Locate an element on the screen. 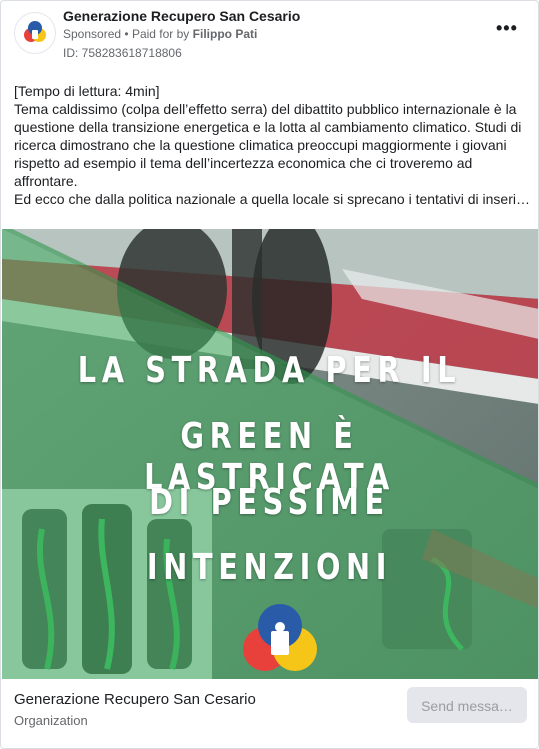 The image size is (539, 749). payer-name: Filippo Pati is located at coordinates (225, 34).